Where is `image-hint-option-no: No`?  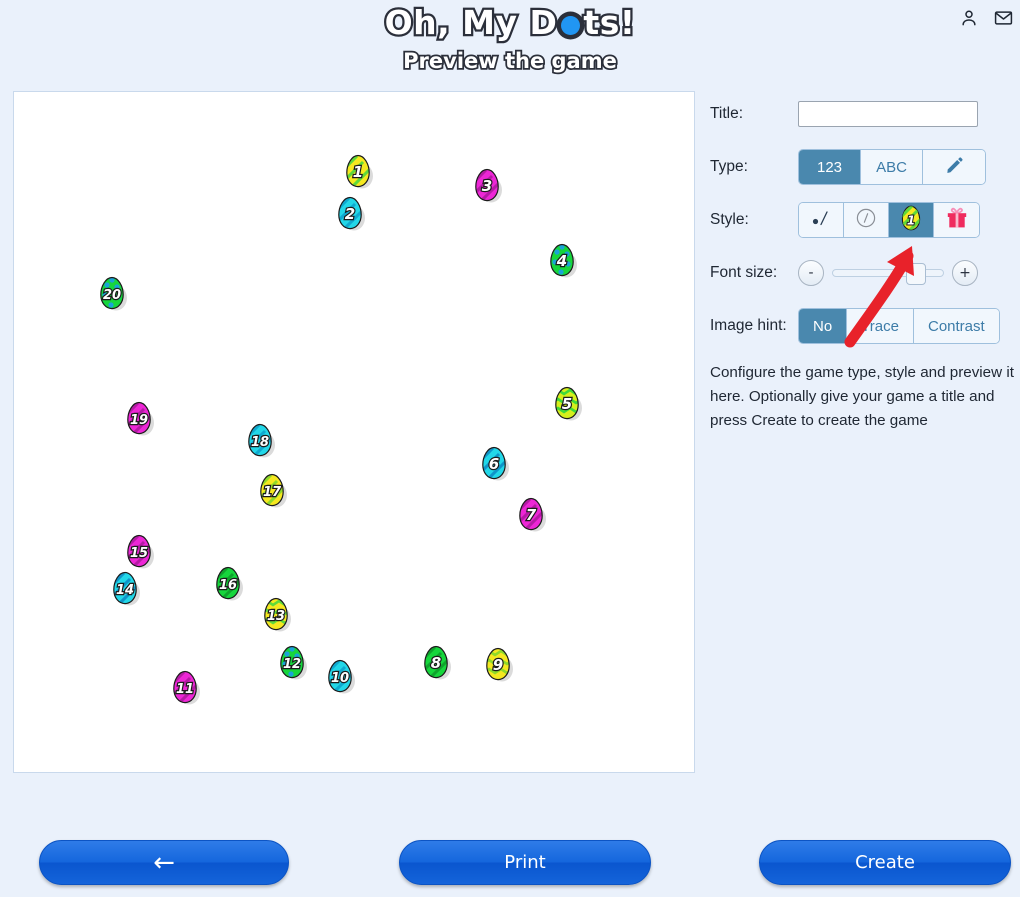 image-hint-option-no: No is located at coordinates (823, 326).